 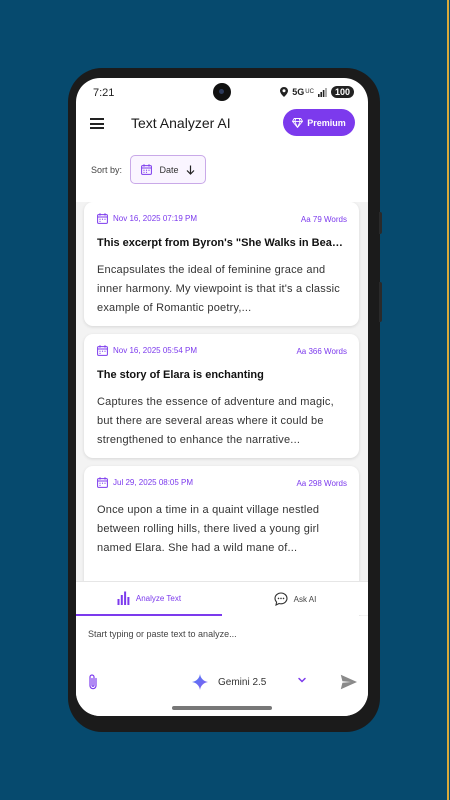 What do you see at coordinates (298, 92) in the screenshot?
I see `network-type: 5G` at bounding box center [298, 92].